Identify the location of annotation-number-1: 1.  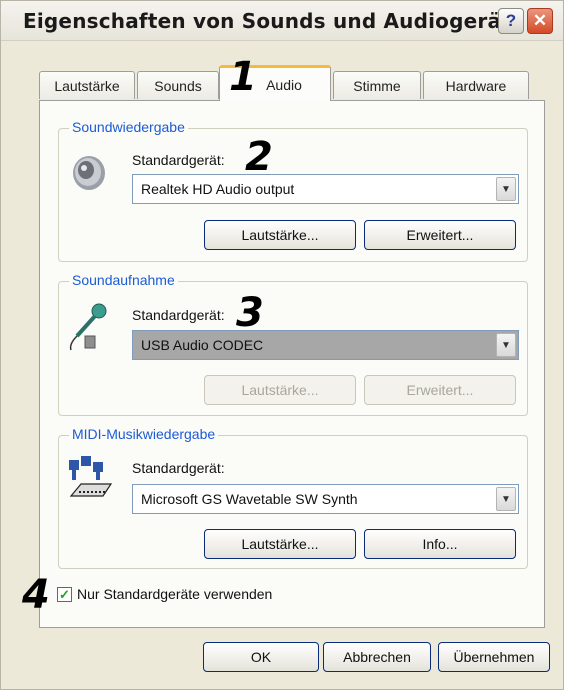
(243, 77).